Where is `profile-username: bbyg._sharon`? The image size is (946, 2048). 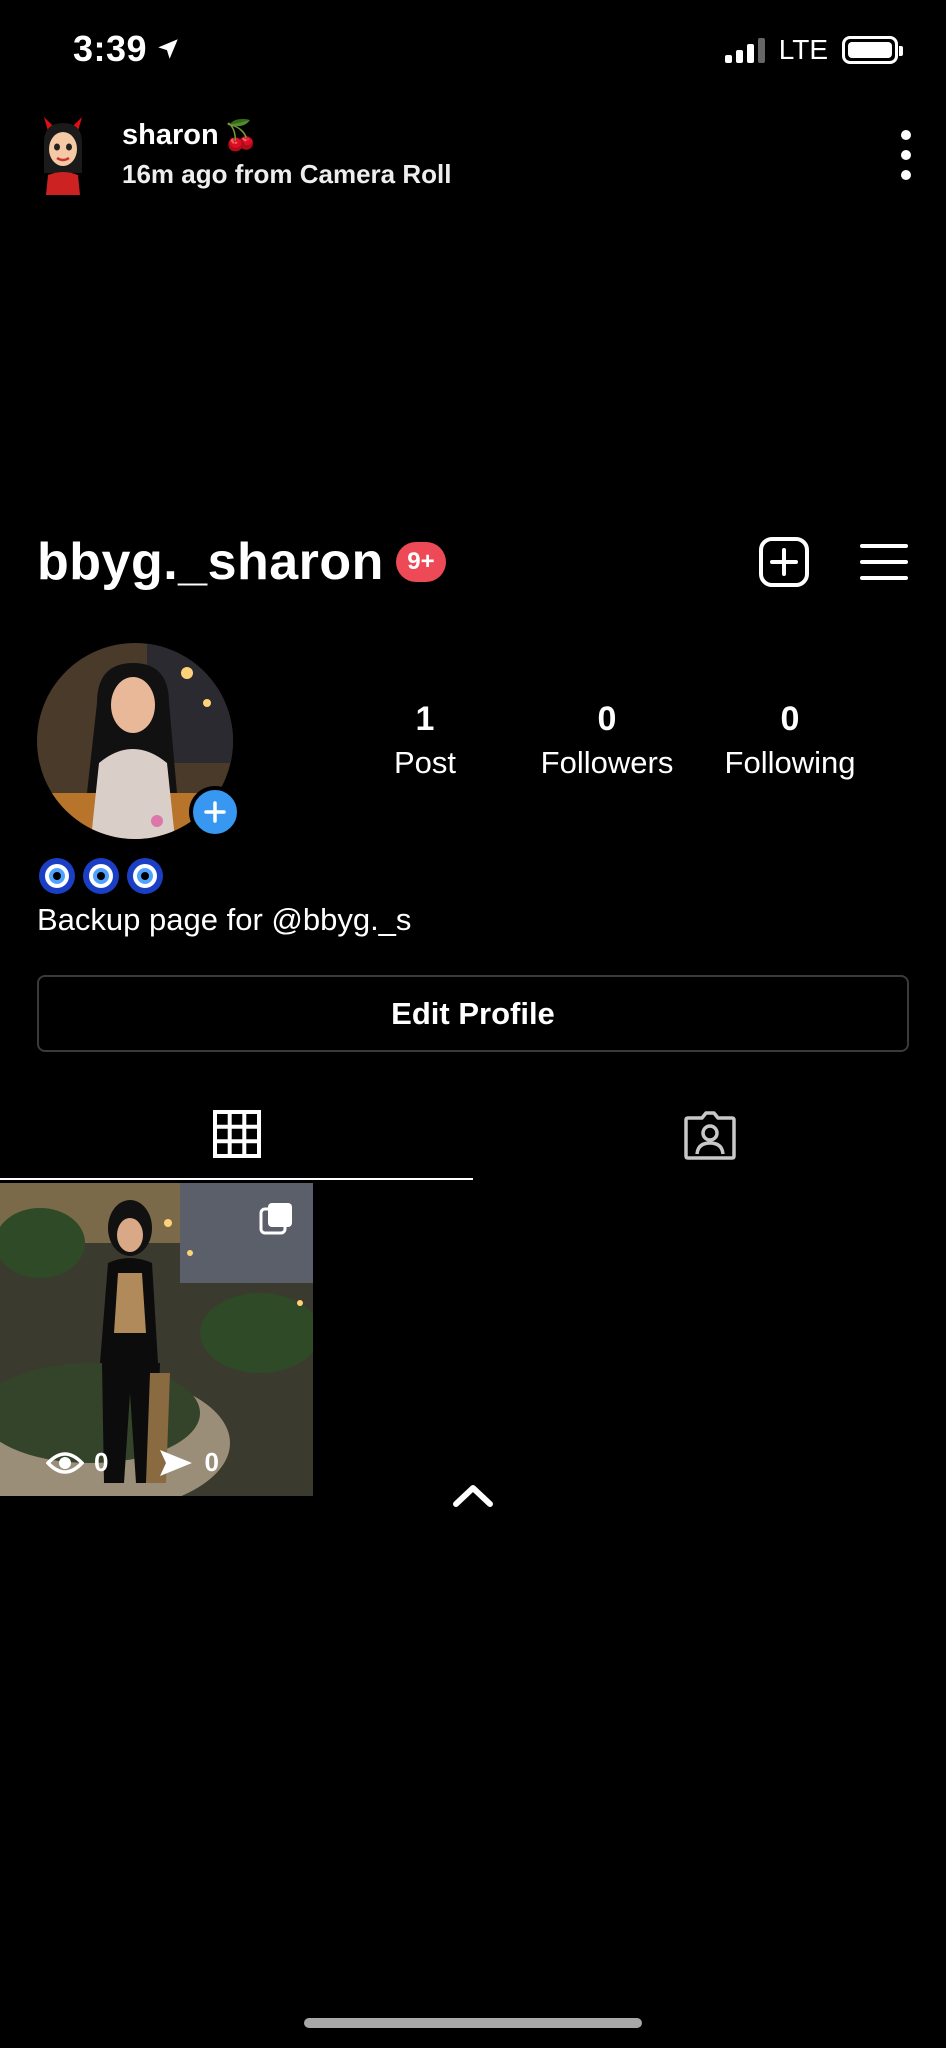 profile-username: bbyg._sharon is located at coordinates (210, 562).